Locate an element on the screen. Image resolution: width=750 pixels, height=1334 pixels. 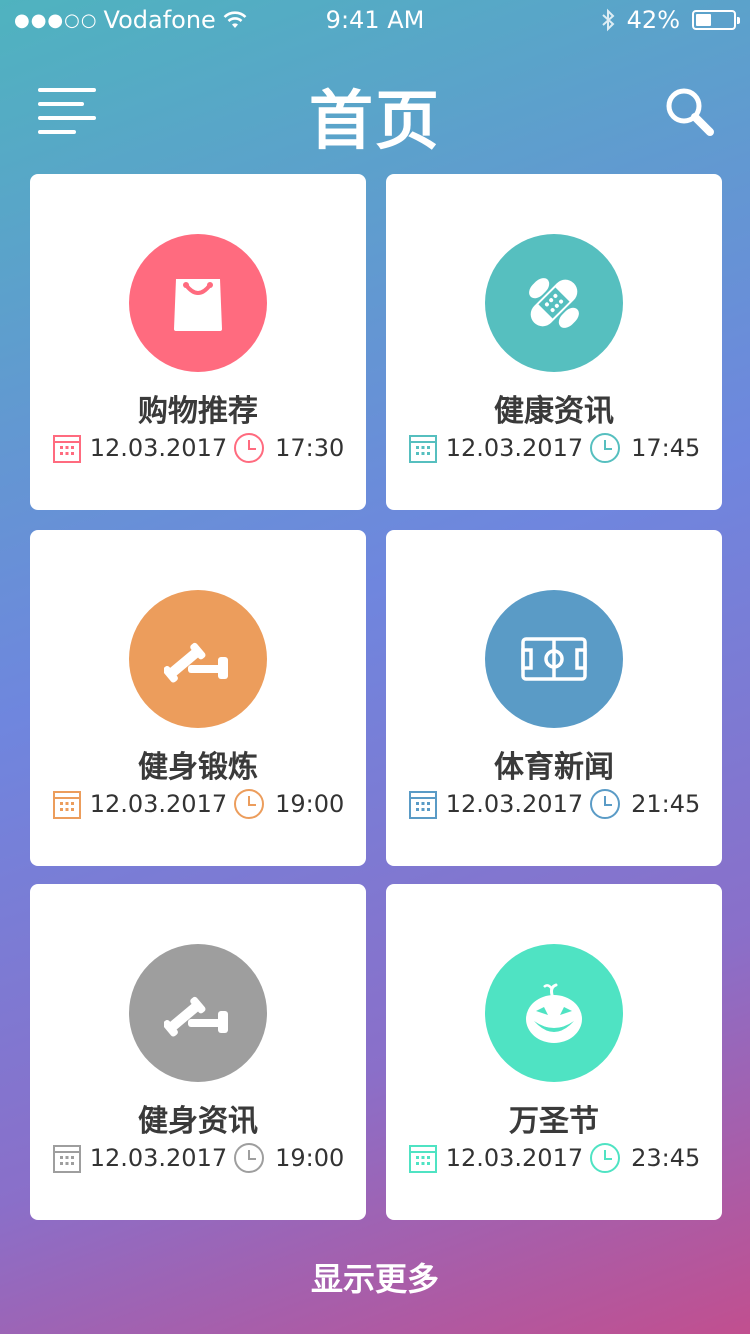
category-card-halloween: 万圣节 12.03.2017 23:45 is located at coordinates (554, 1052).